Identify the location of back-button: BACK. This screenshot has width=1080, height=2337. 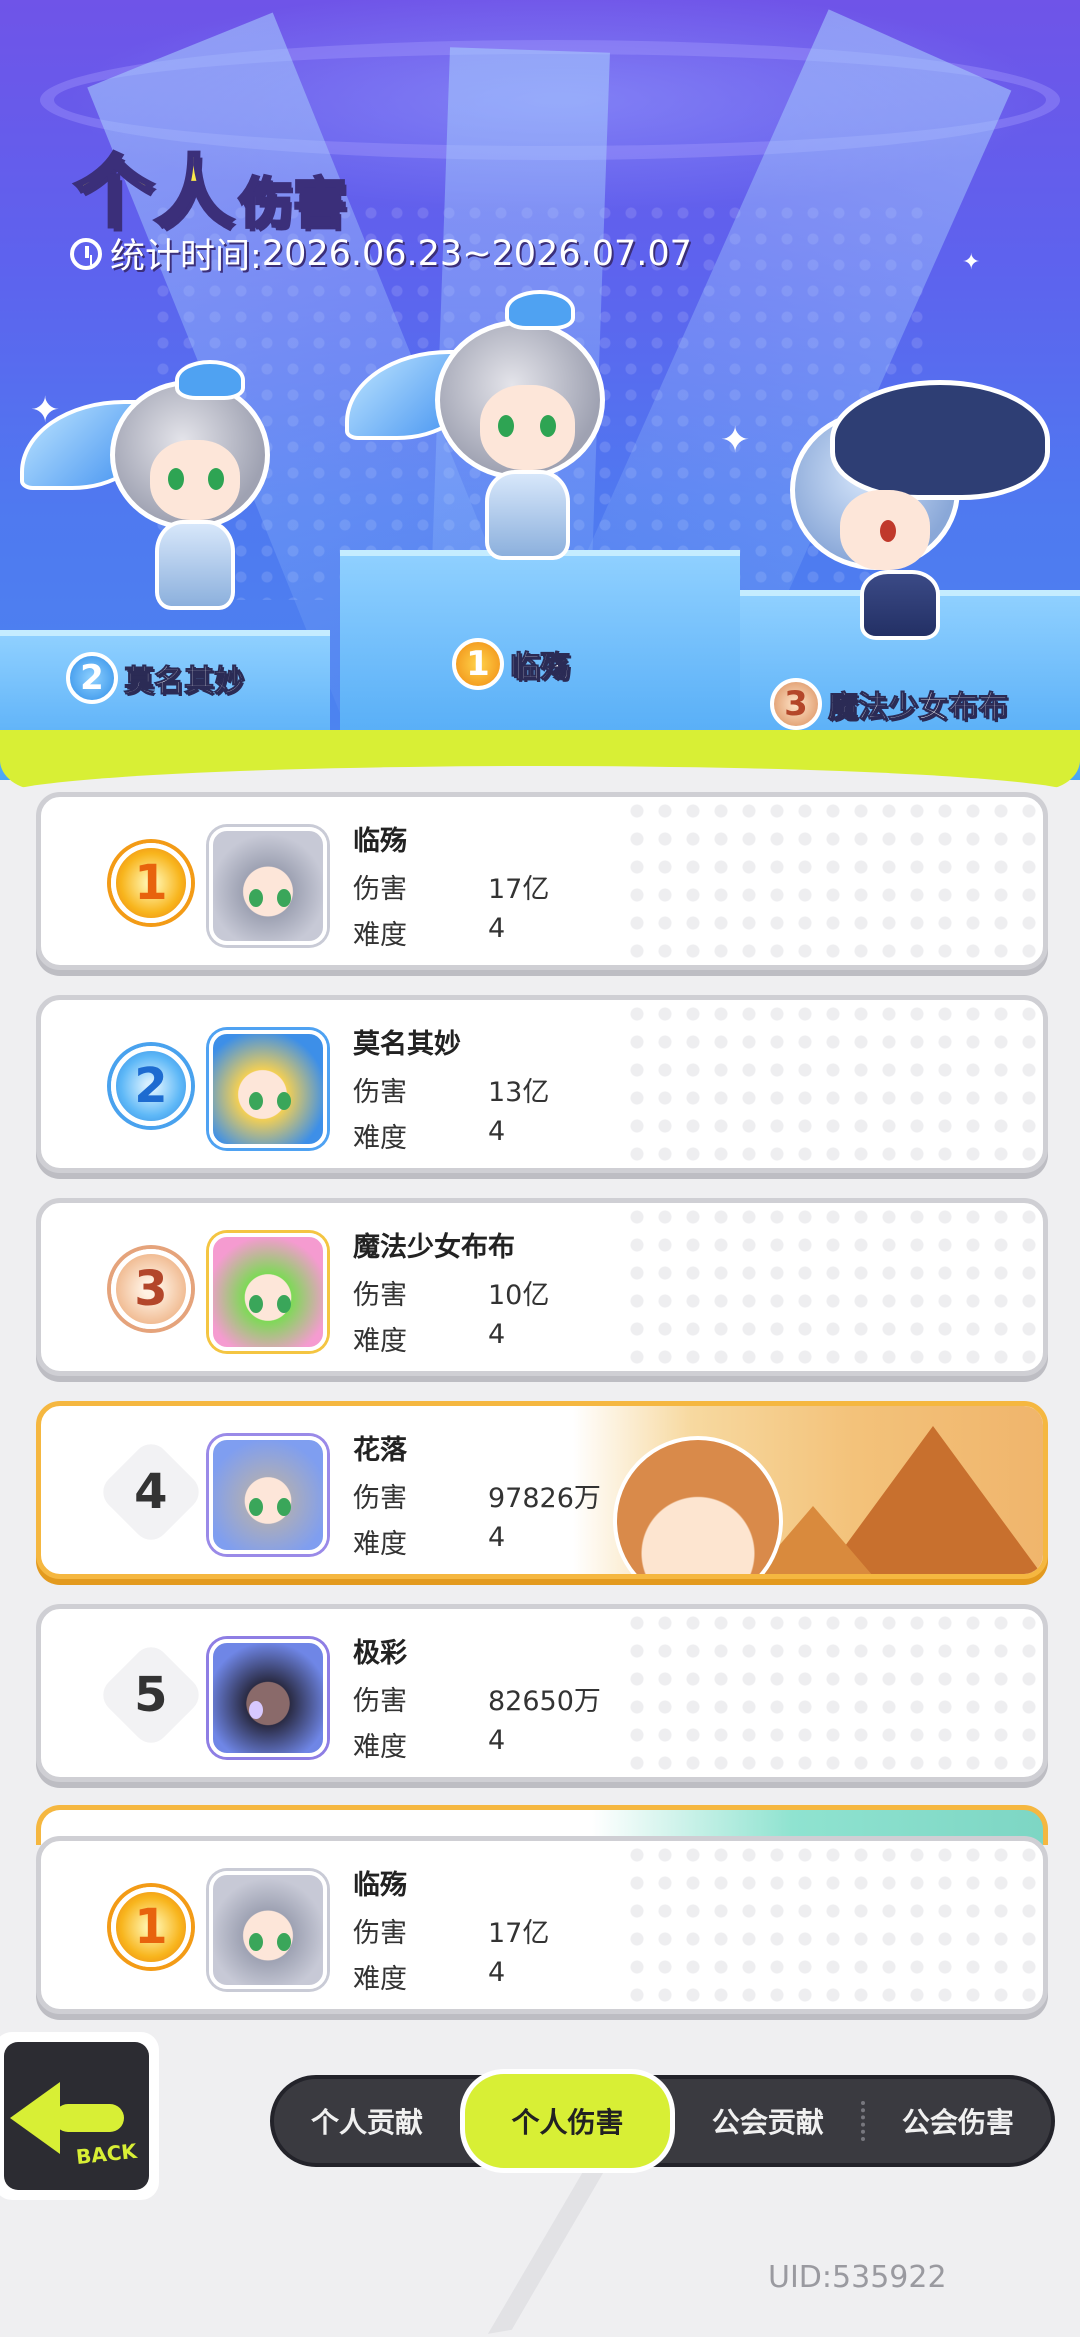
(79, 2116).